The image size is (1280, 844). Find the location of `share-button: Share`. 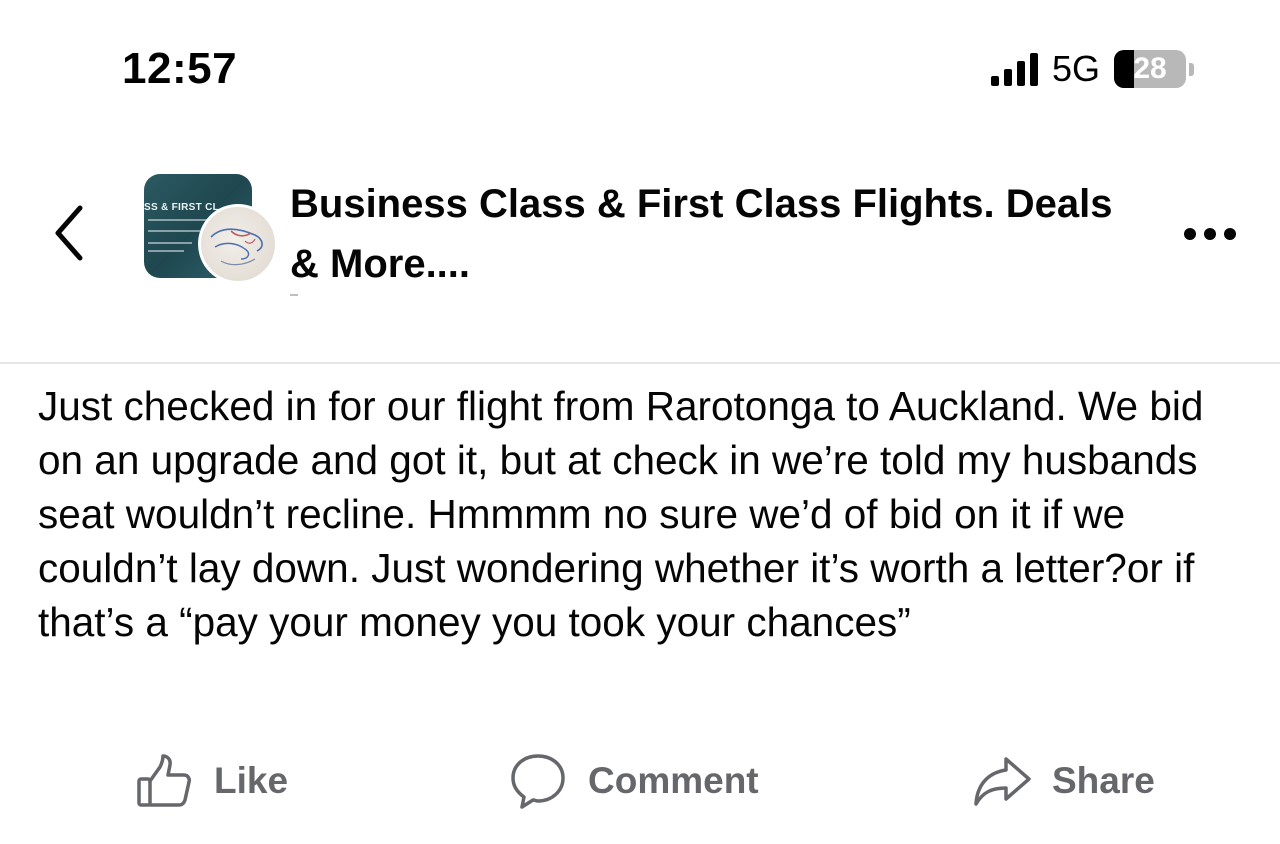

share-button: Share is located at coordinates (1063, 781).